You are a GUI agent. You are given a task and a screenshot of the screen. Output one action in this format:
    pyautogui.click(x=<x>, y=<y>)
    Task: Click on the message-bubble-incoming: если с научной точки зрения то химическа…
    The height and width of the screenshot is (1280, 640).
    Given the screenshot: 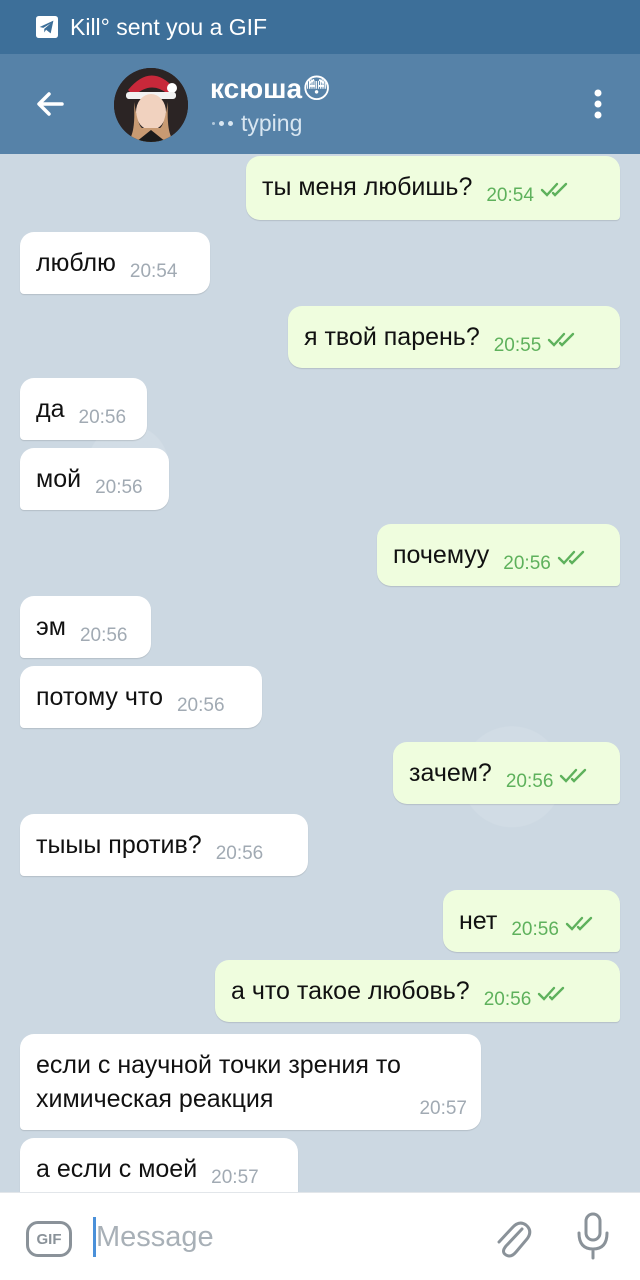 What is the action you would take?
    pyautogui.click(x=250, y=1082)
    